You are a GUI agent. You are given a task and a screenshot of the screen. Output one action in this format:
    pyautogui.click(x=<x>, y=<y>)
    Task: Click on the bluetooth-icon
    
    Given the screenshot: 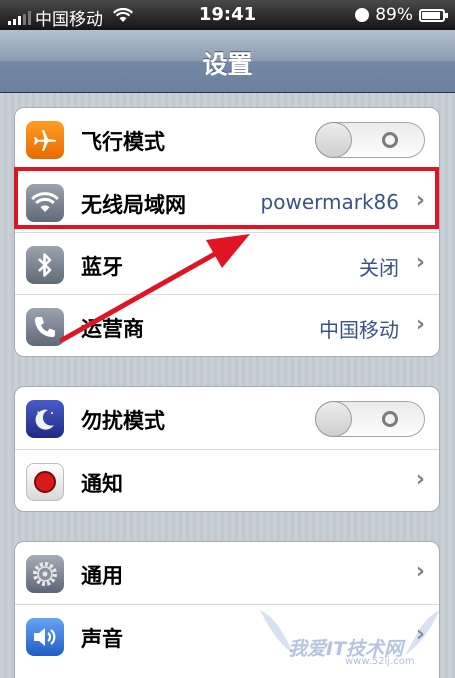 What is the action you would take?
    pyautogui.click(x=45, y=265)
    